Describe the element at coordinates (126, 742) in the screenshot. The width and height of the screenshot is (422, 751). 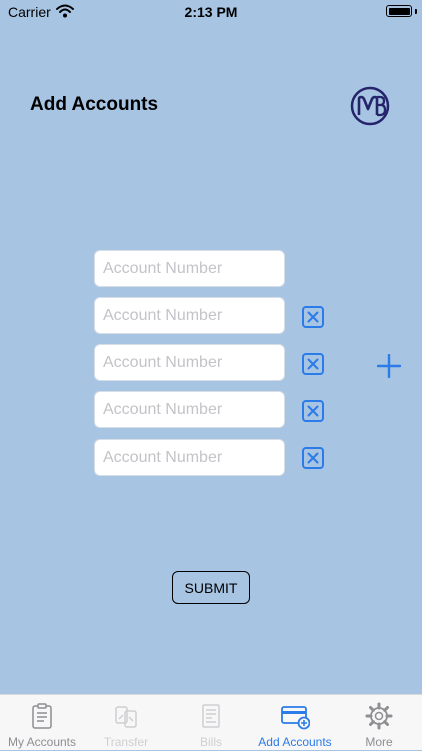
I see `tab-label: Transfer` at that location.